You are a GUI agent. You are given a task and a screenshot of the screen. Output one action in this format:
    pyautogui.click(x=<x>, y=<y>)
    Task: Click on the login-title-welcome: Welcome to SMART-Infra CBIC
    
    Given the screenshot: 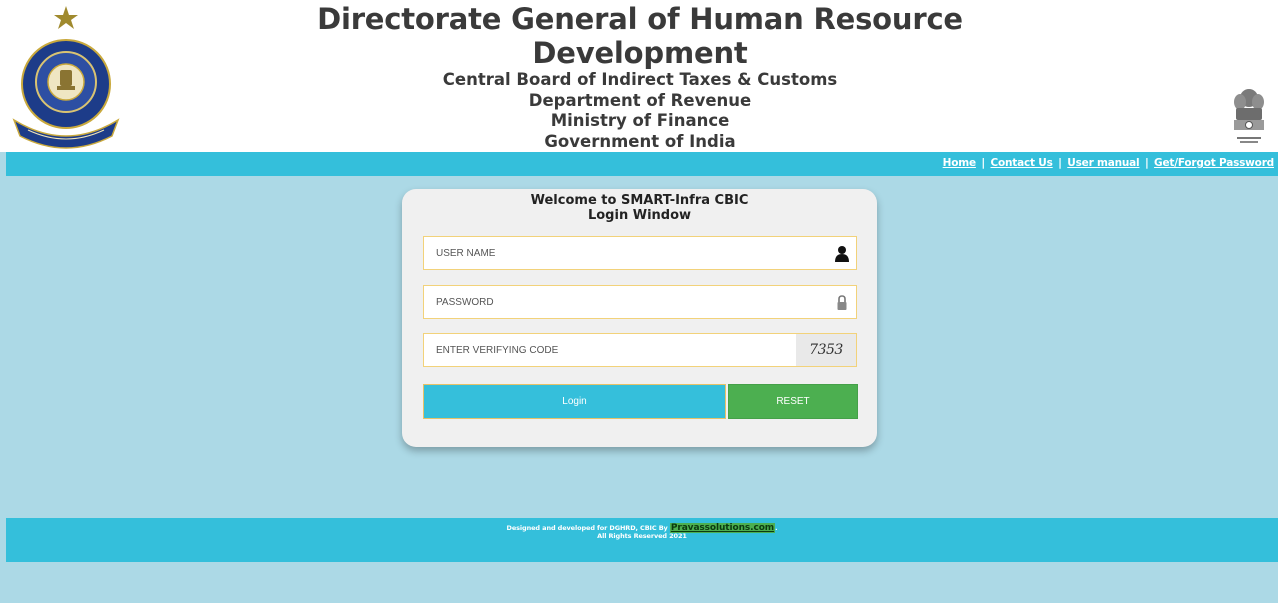 What is the action you would take?
    pyautogui.click(x=639, y=200)
    